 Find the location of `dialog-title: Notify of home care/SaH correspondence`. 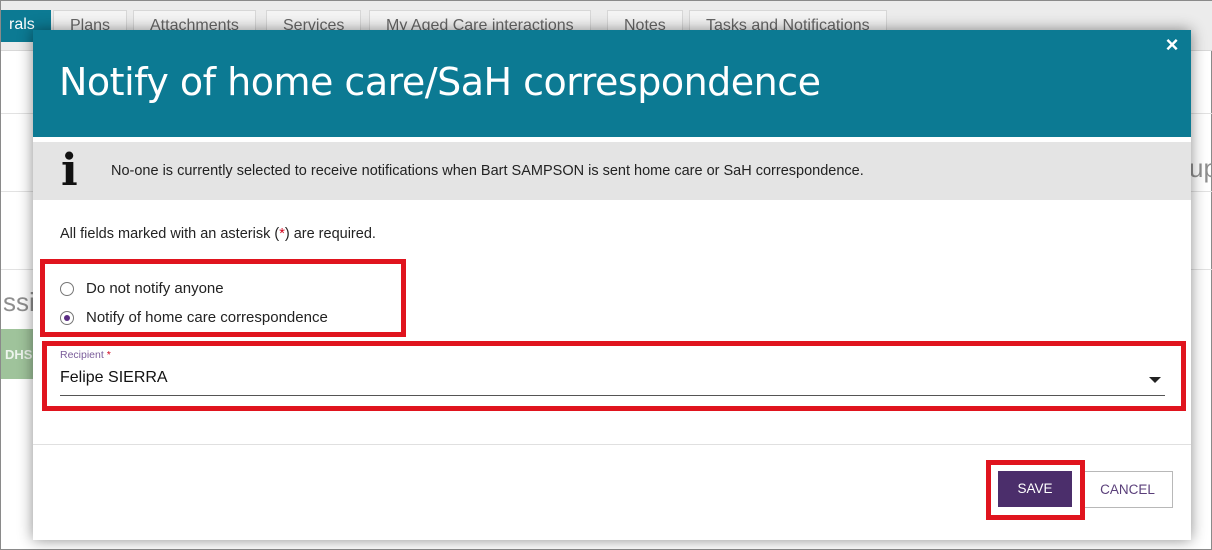

dialog-title: Notify of home care/SaH correspondence is located at coordinates (440, 82).